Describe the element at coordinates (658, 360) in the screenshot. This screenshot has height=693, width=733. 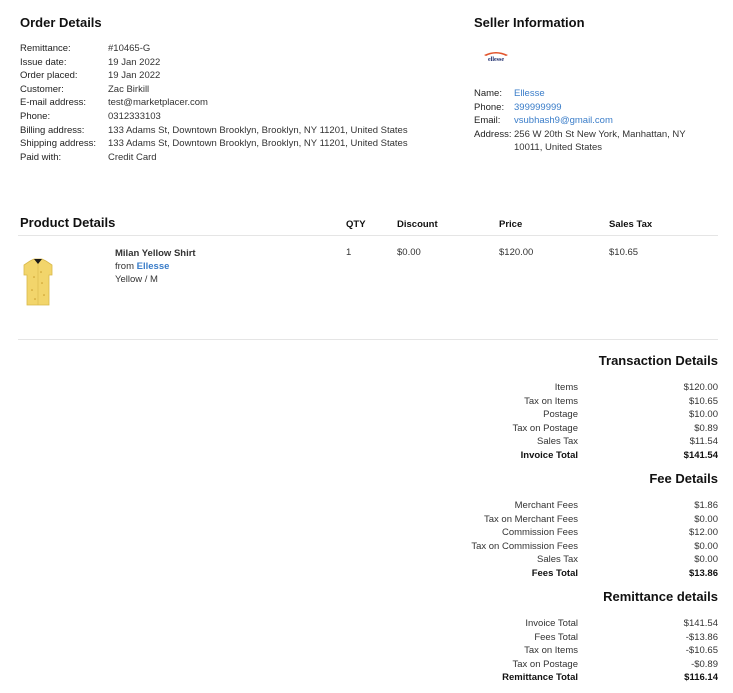
I see `transaction-details-title: Transaction Details` at that location.